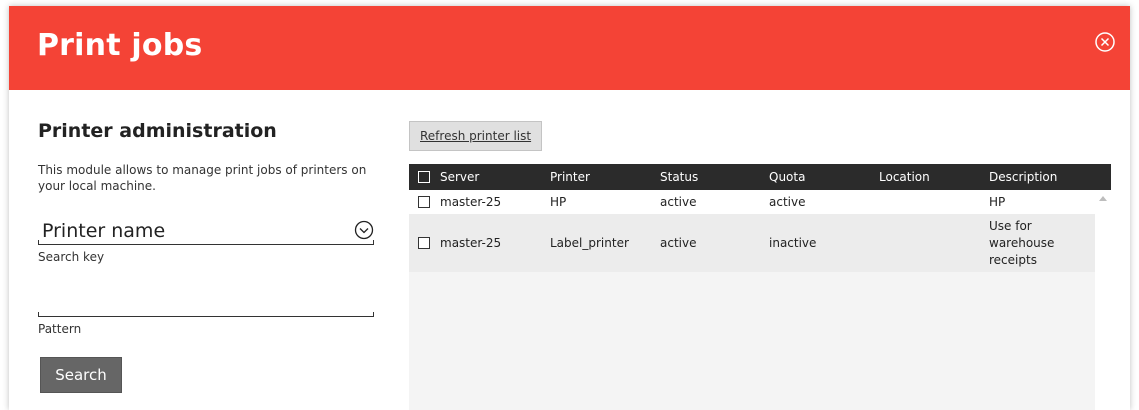 The width and height of the screenshot is (1139, 410). What do you see at coordinates (424, 177) in the screenshot?
I see `select-all-checkbox` at bounding box center [424, 177].